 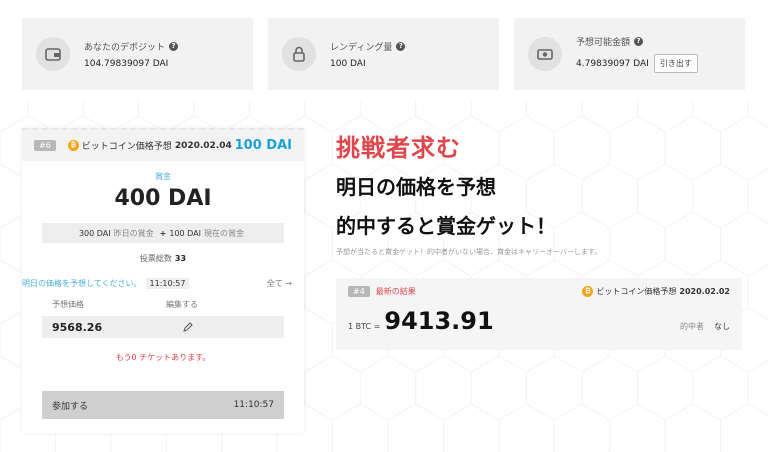 What do you see at coordinates (163, 405) in the screenshot?
I see `join-button: 参加する 11:10:57` at bounding box center [163, 405].